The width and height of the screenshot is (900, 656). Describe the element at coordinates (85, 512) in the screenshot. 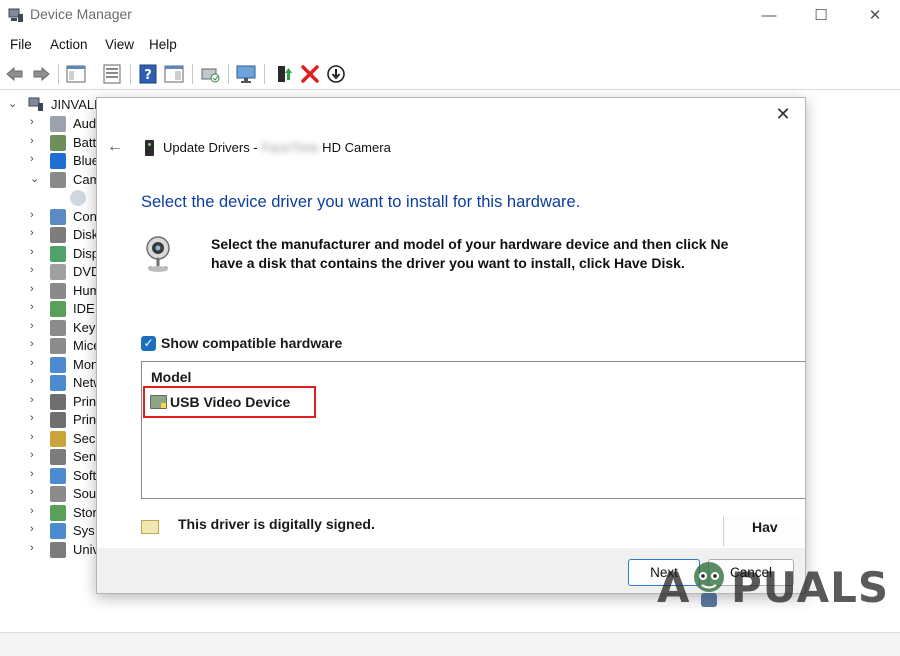

I see `tree-item-label: Stor` at that location.